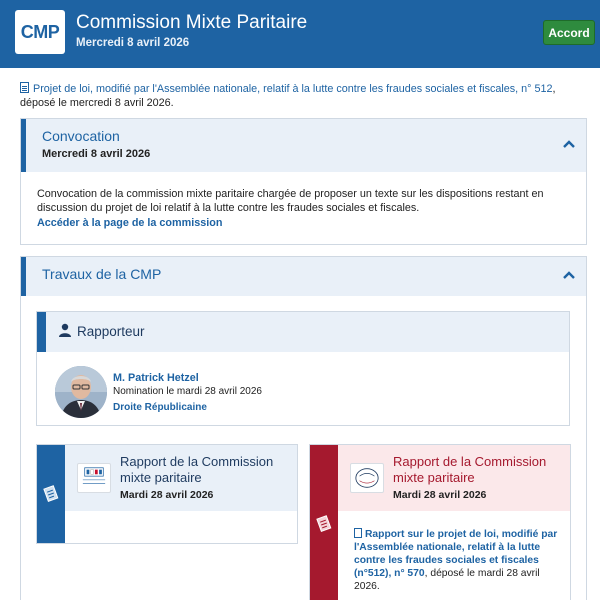 This screenshot has width=600, height=600. I want to click on convocation-title: Convocation, so click(81, 136).